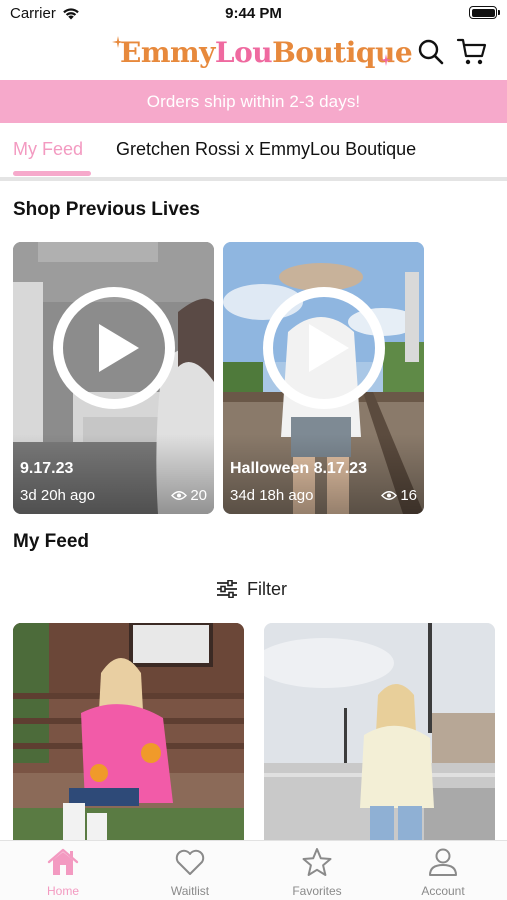 This screenshot has height=900, width=507. What do you see at coordinates (298, 468) in the screenshot?
I see `live-title: Halloween 8.17.23` at bounding box center [298, 468].